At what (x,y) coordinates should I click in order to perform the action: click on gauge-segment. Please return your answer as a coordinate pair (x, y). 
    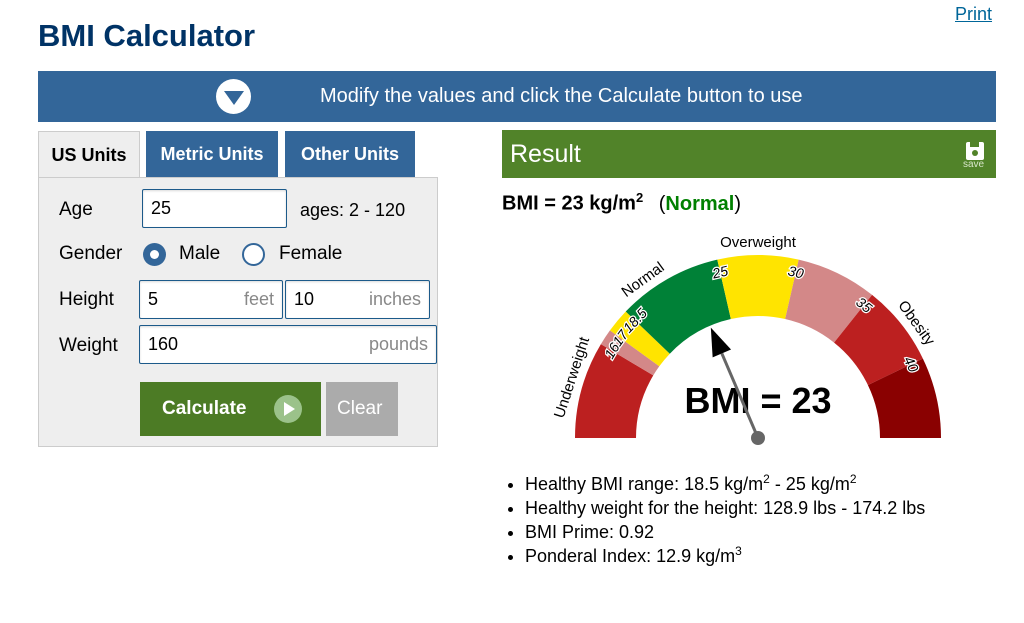
    Looking at the image, I should click on (758, 287).